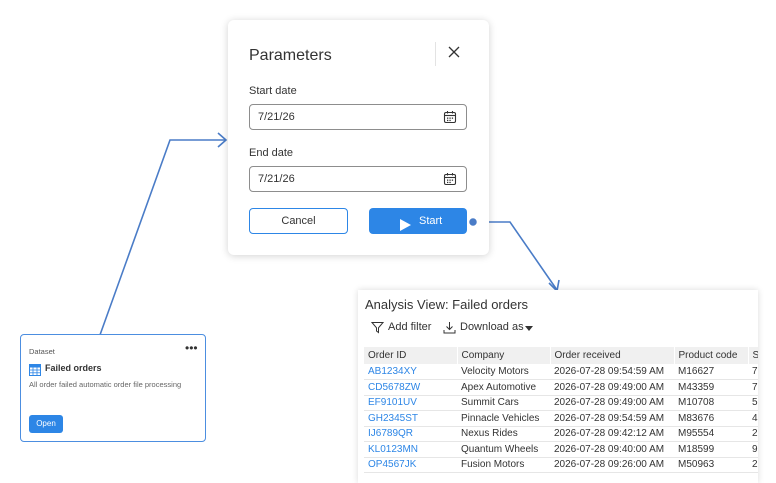 This screenshot has width=776, height=483. What do you see at coordinates (612, 465) in the screenshot?
I see `table-cell: 2026-07-28 09:26:00 AM` at bounding box center [612, 465].